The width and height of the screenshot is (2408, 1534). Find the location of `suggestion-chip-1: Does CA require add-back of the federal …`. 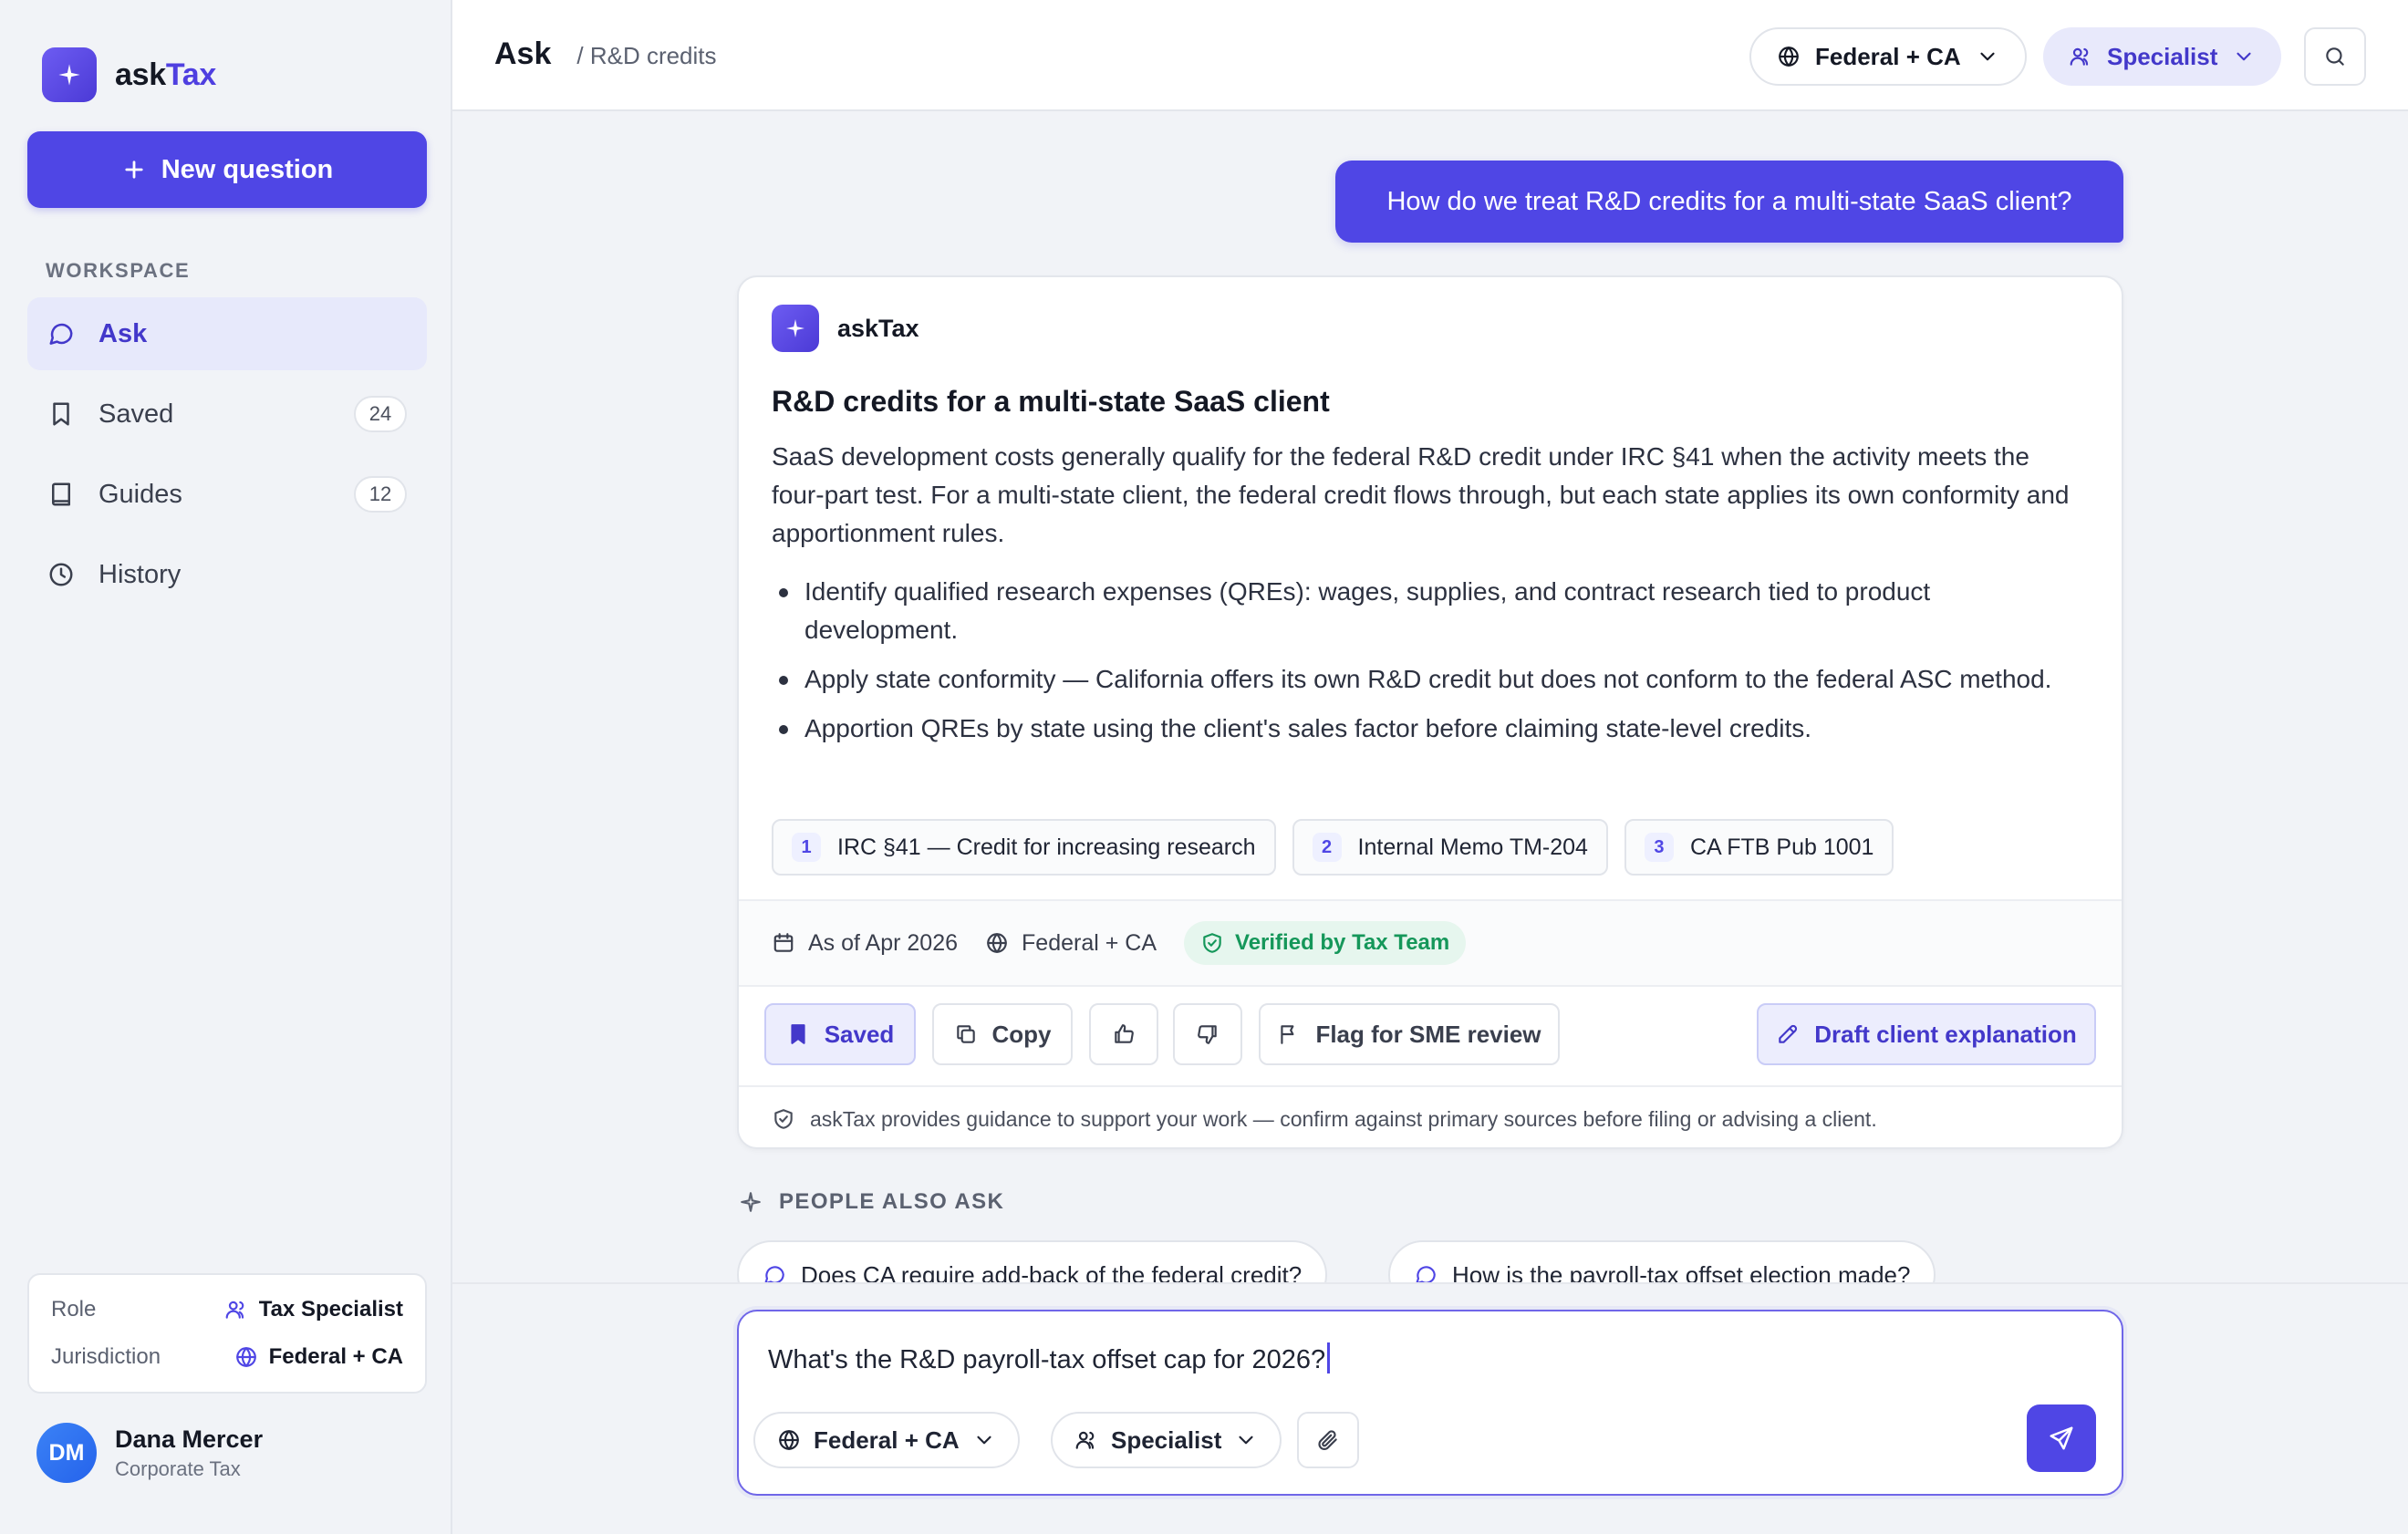

suggestion-chip-1: Does CA require add-back of the federal … is located at coordinates (1032, 1262).